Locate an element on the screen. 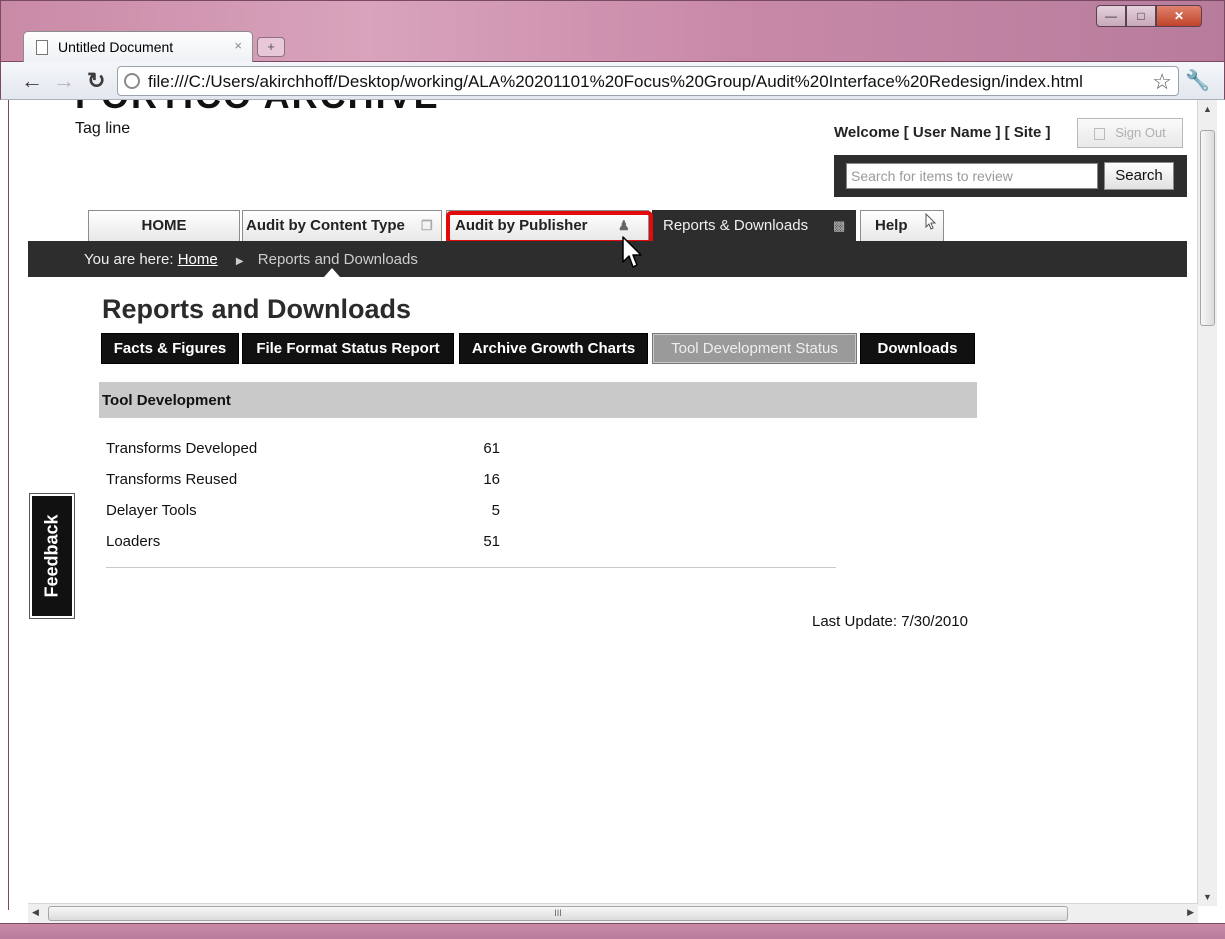 This screenshot has height=939, width=1225. stat-label: Loaders is located at coordinates (133, 541).